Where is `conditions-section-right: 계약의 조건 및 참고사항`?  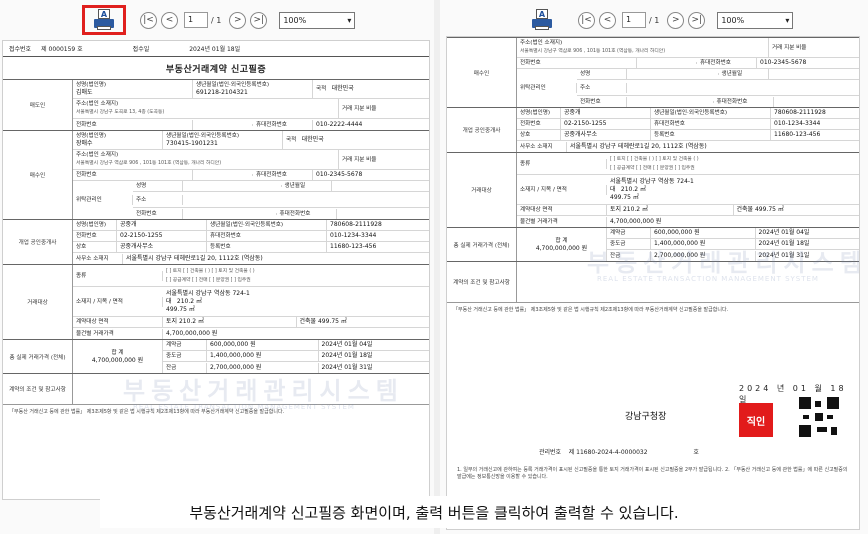
conditions-section-right: 계약의 조건 및 참고사항 is located at coordinates (653, 281).